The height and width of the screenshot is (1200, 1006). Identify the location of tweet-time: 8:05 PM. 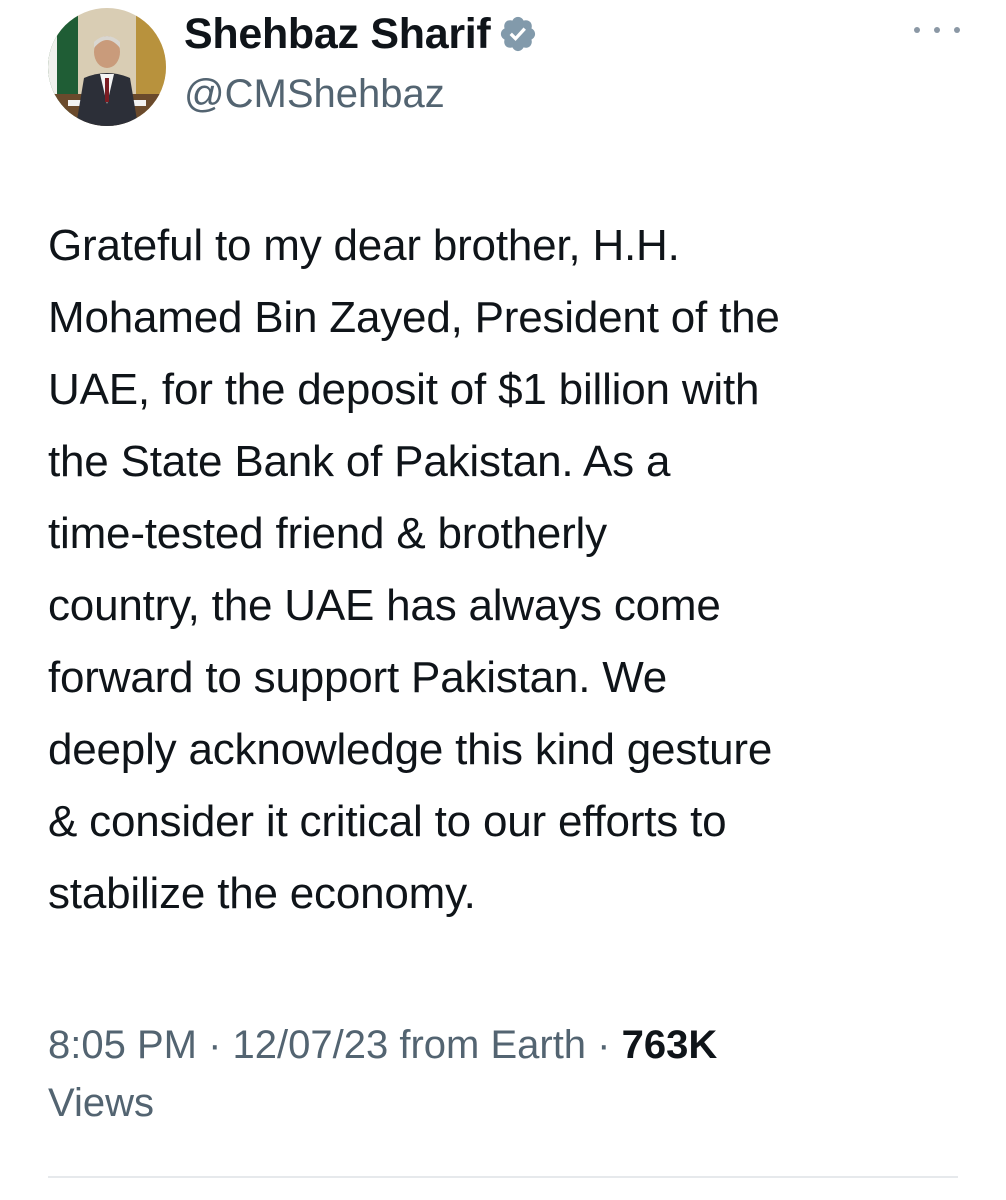
(122, 1045).